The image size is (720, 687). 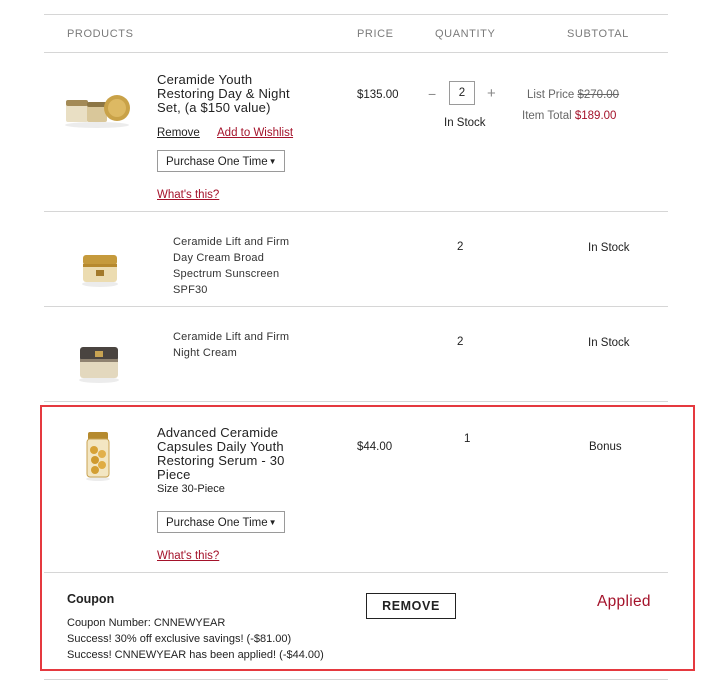 What do you see at coordinates (465, 34) in the screenshot?
I see `header-quantity: QUANTITY` at bounding box center [465, 34].